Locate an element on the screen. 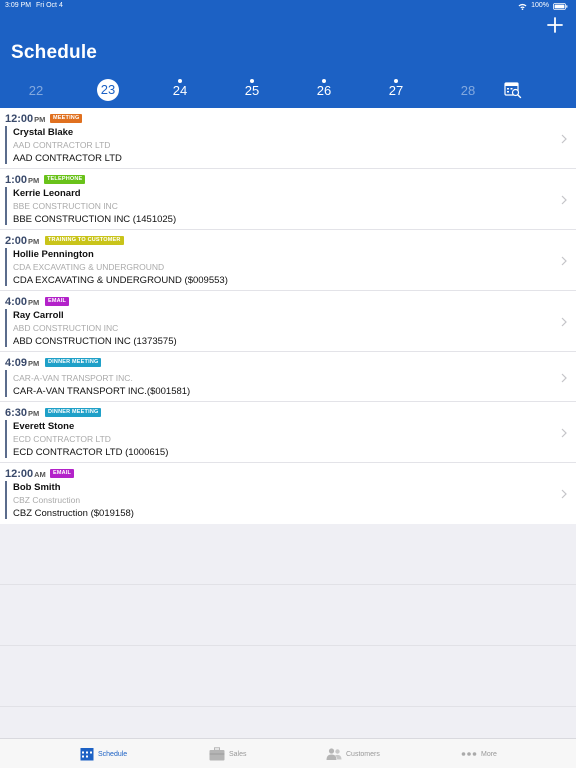 The image size is (576, 768). date-label: 28 is located at coordinates (468, 90).